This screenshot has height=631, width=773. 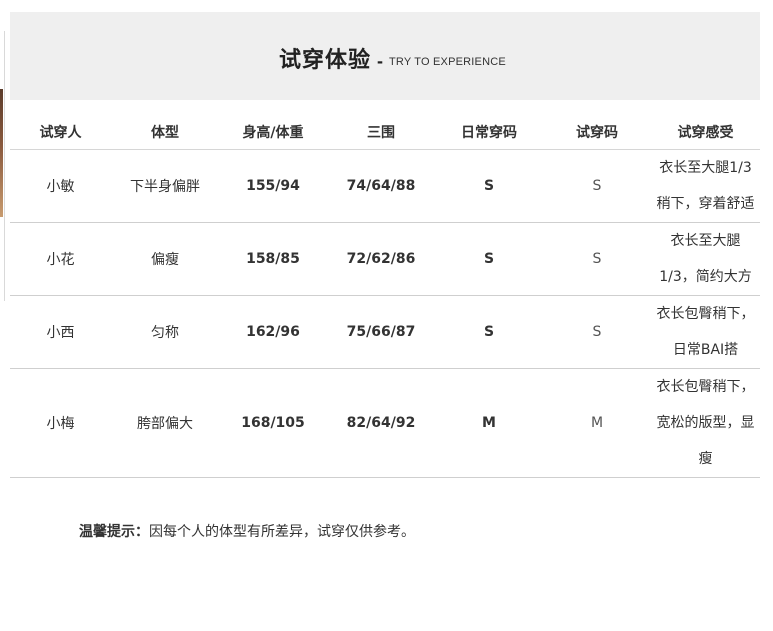 I want to click on left-page-edge, so click(x=2, y=166).